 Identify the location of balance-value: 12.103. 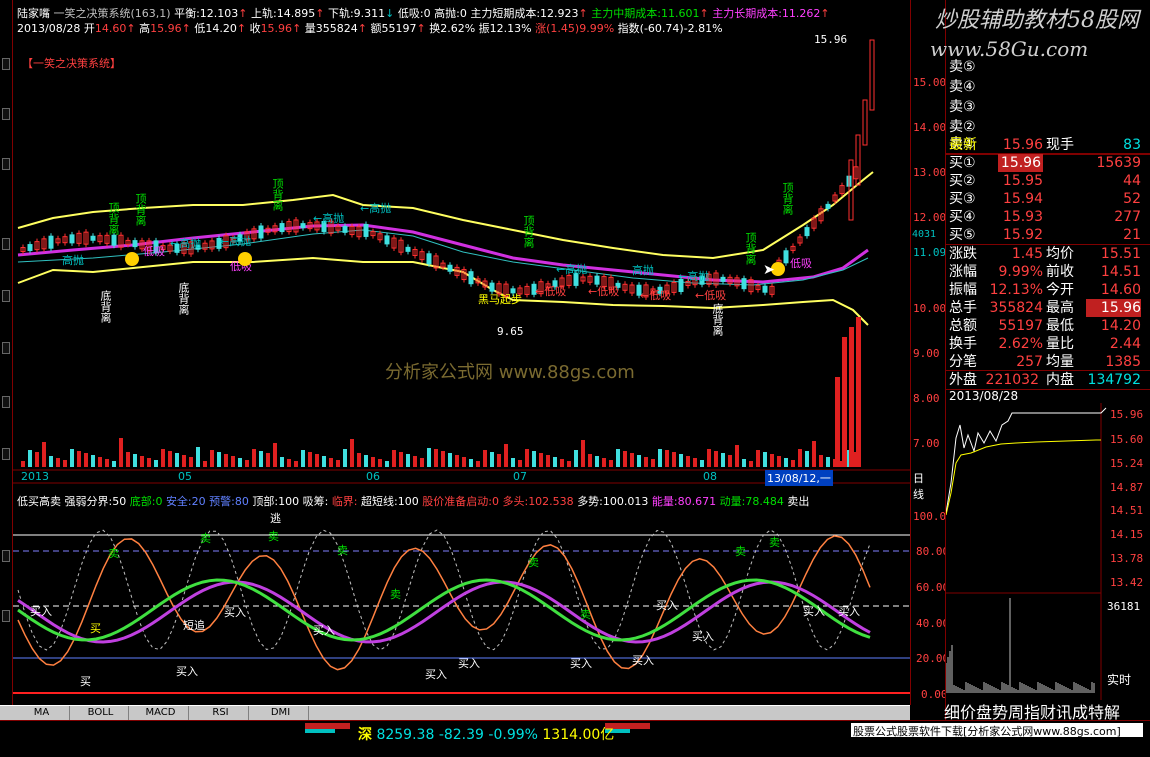
(219, 13).